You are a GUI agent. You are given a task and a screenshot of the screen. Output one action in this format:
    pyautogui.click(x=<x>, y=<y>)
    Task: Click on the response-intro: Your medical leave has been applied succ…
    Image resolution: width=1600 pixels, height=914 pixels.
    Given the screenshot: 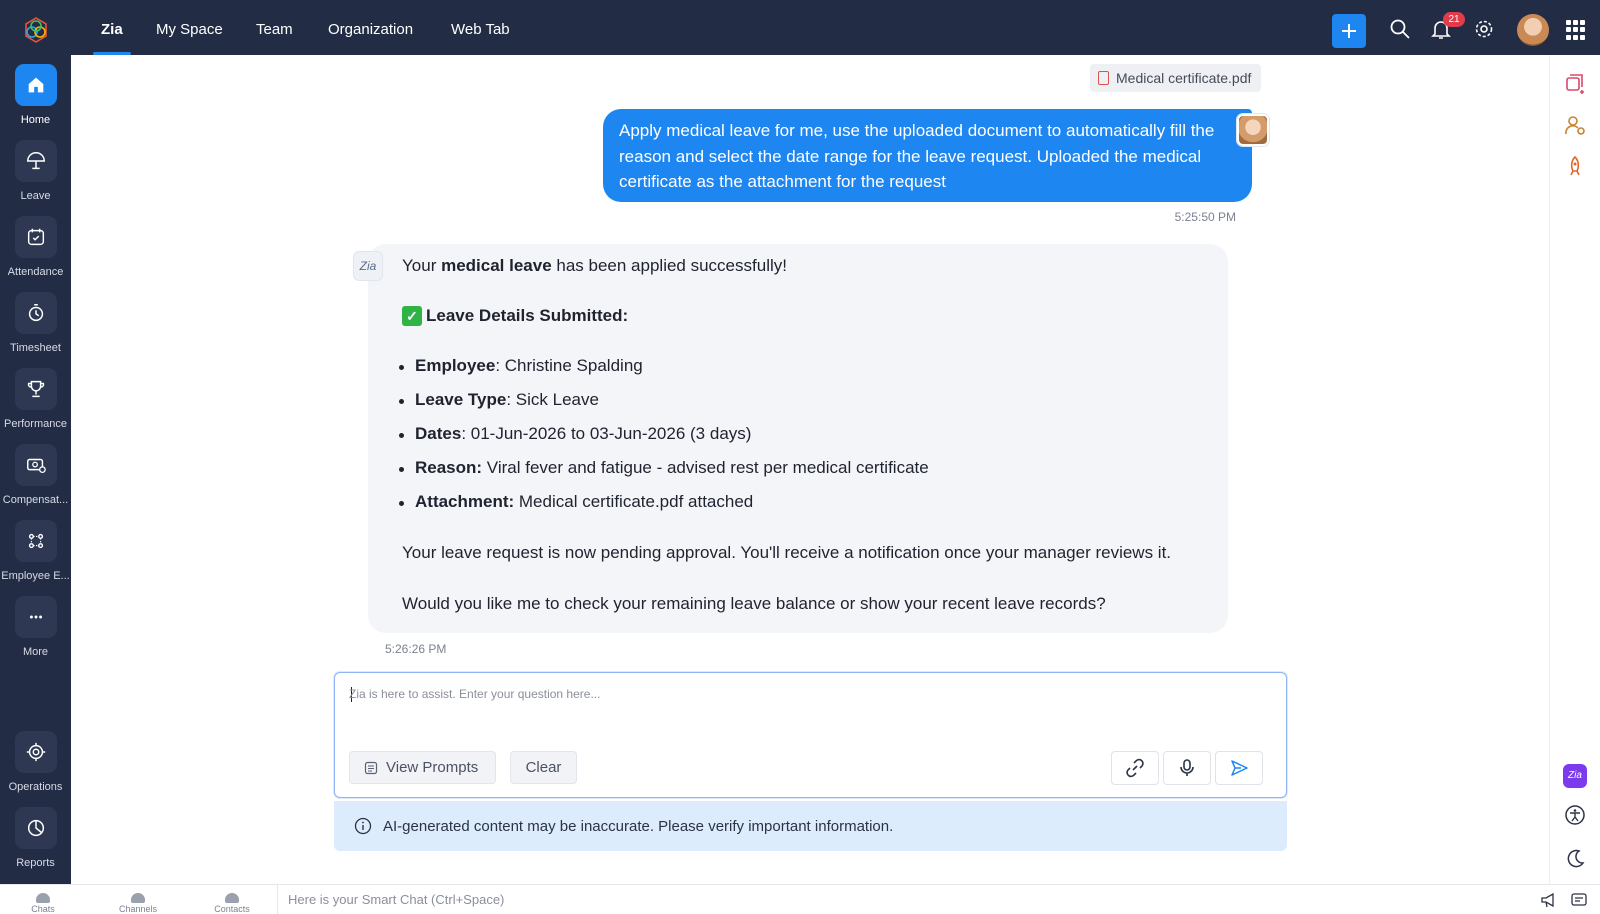 What is the action you would take?
    pyautogui.click(x=594, y=266)
    